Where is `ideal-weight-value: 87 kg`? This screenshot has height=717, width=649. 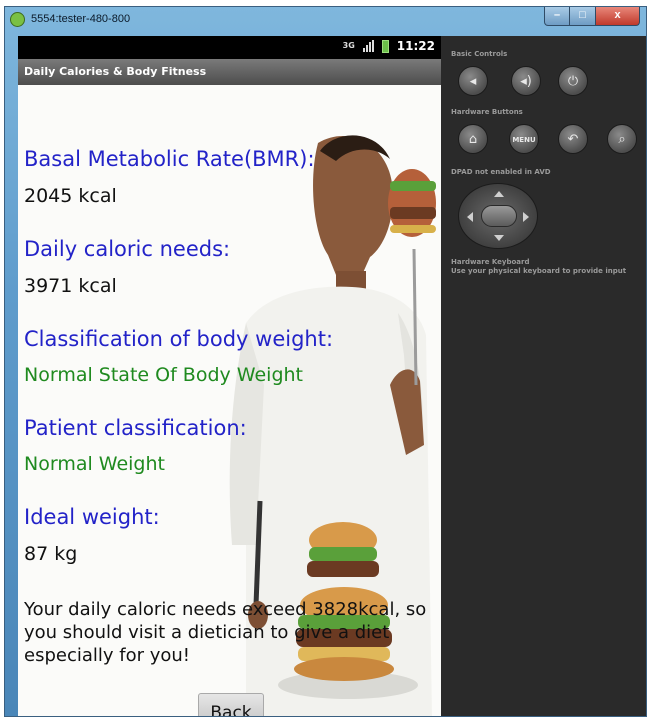 ideal-weight-value: 87 kg is located at coordinates (51, 554).